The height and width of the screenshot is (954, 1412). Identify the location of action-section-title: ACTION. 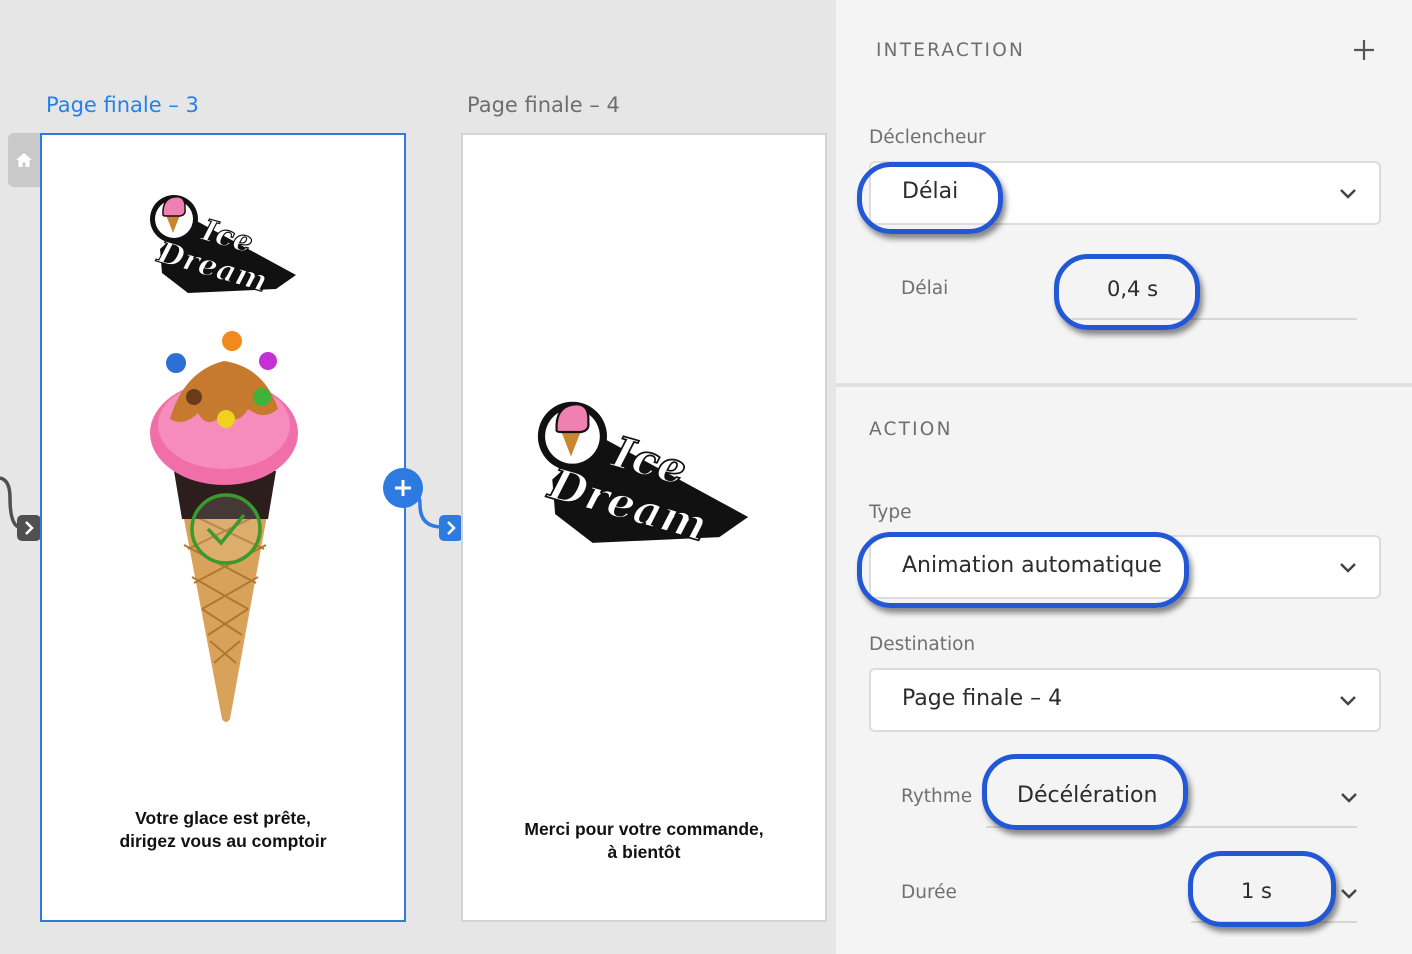
(911, 429).